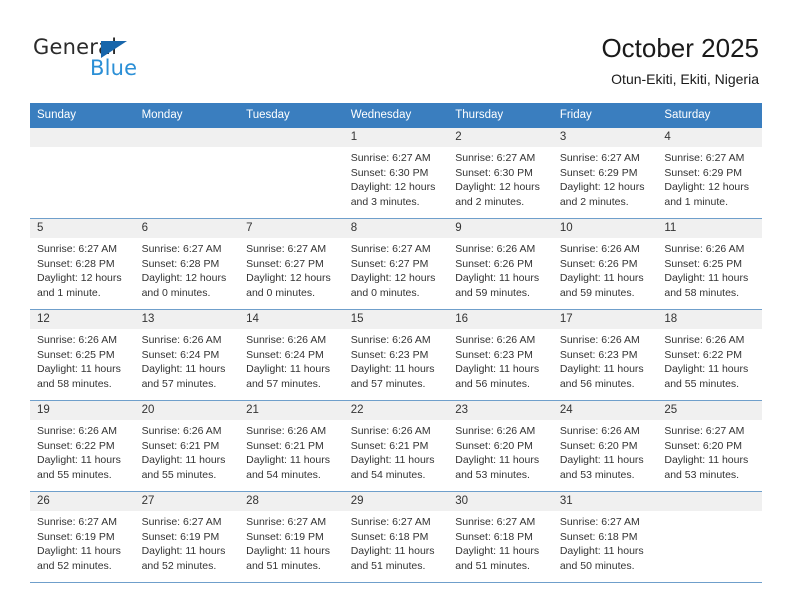 The height and width of the screenshot is (612, 792). I want to click on sunset-text: Sunset: 6:26 PM, so click(598, 263).